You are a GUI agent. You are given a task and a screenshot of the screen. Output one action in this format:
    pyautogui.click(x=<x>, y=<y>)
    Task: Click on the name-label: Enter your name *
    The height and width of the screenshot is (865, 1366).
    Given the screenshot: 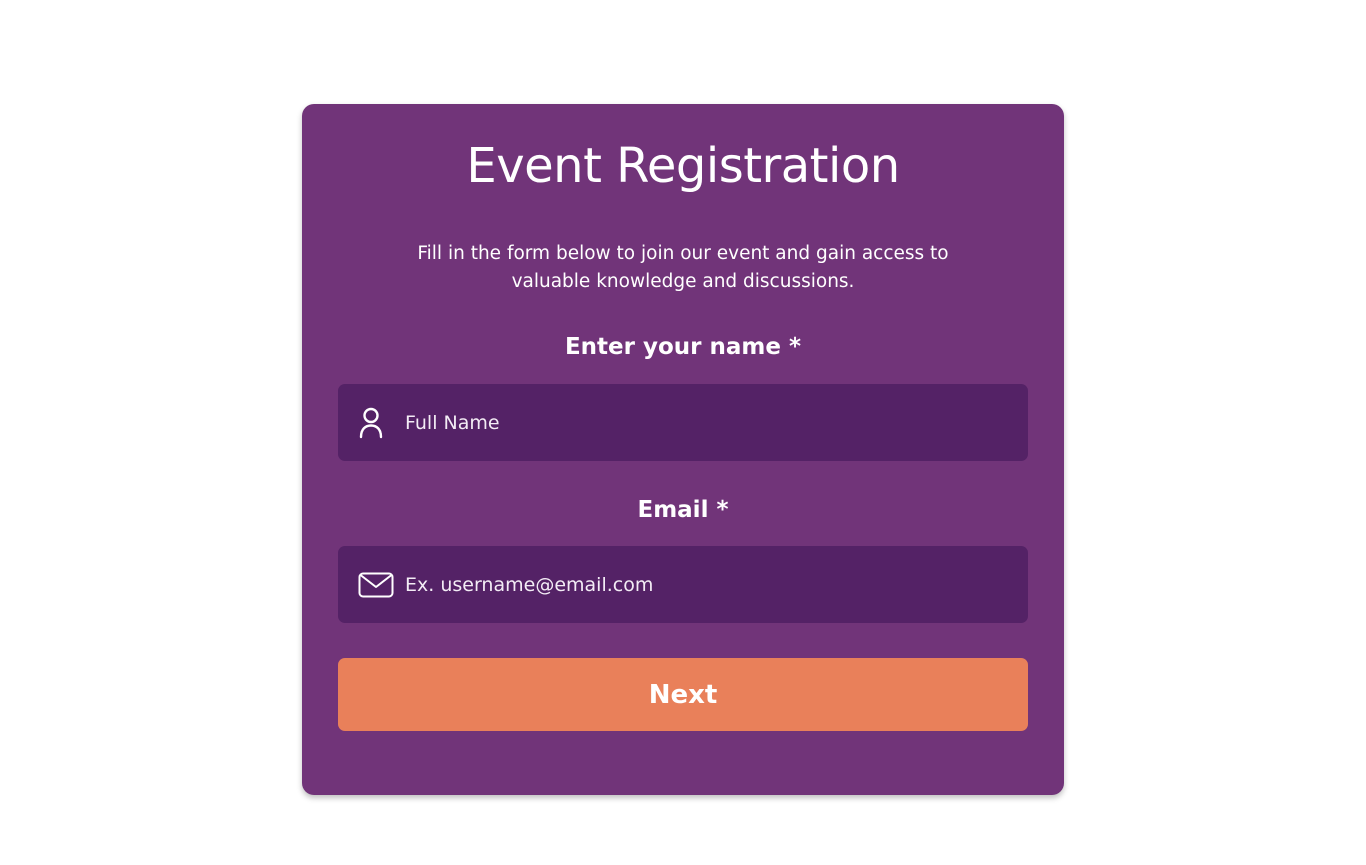 What is the action you would take?
    pyautogui.click(x=683, y=347)
    